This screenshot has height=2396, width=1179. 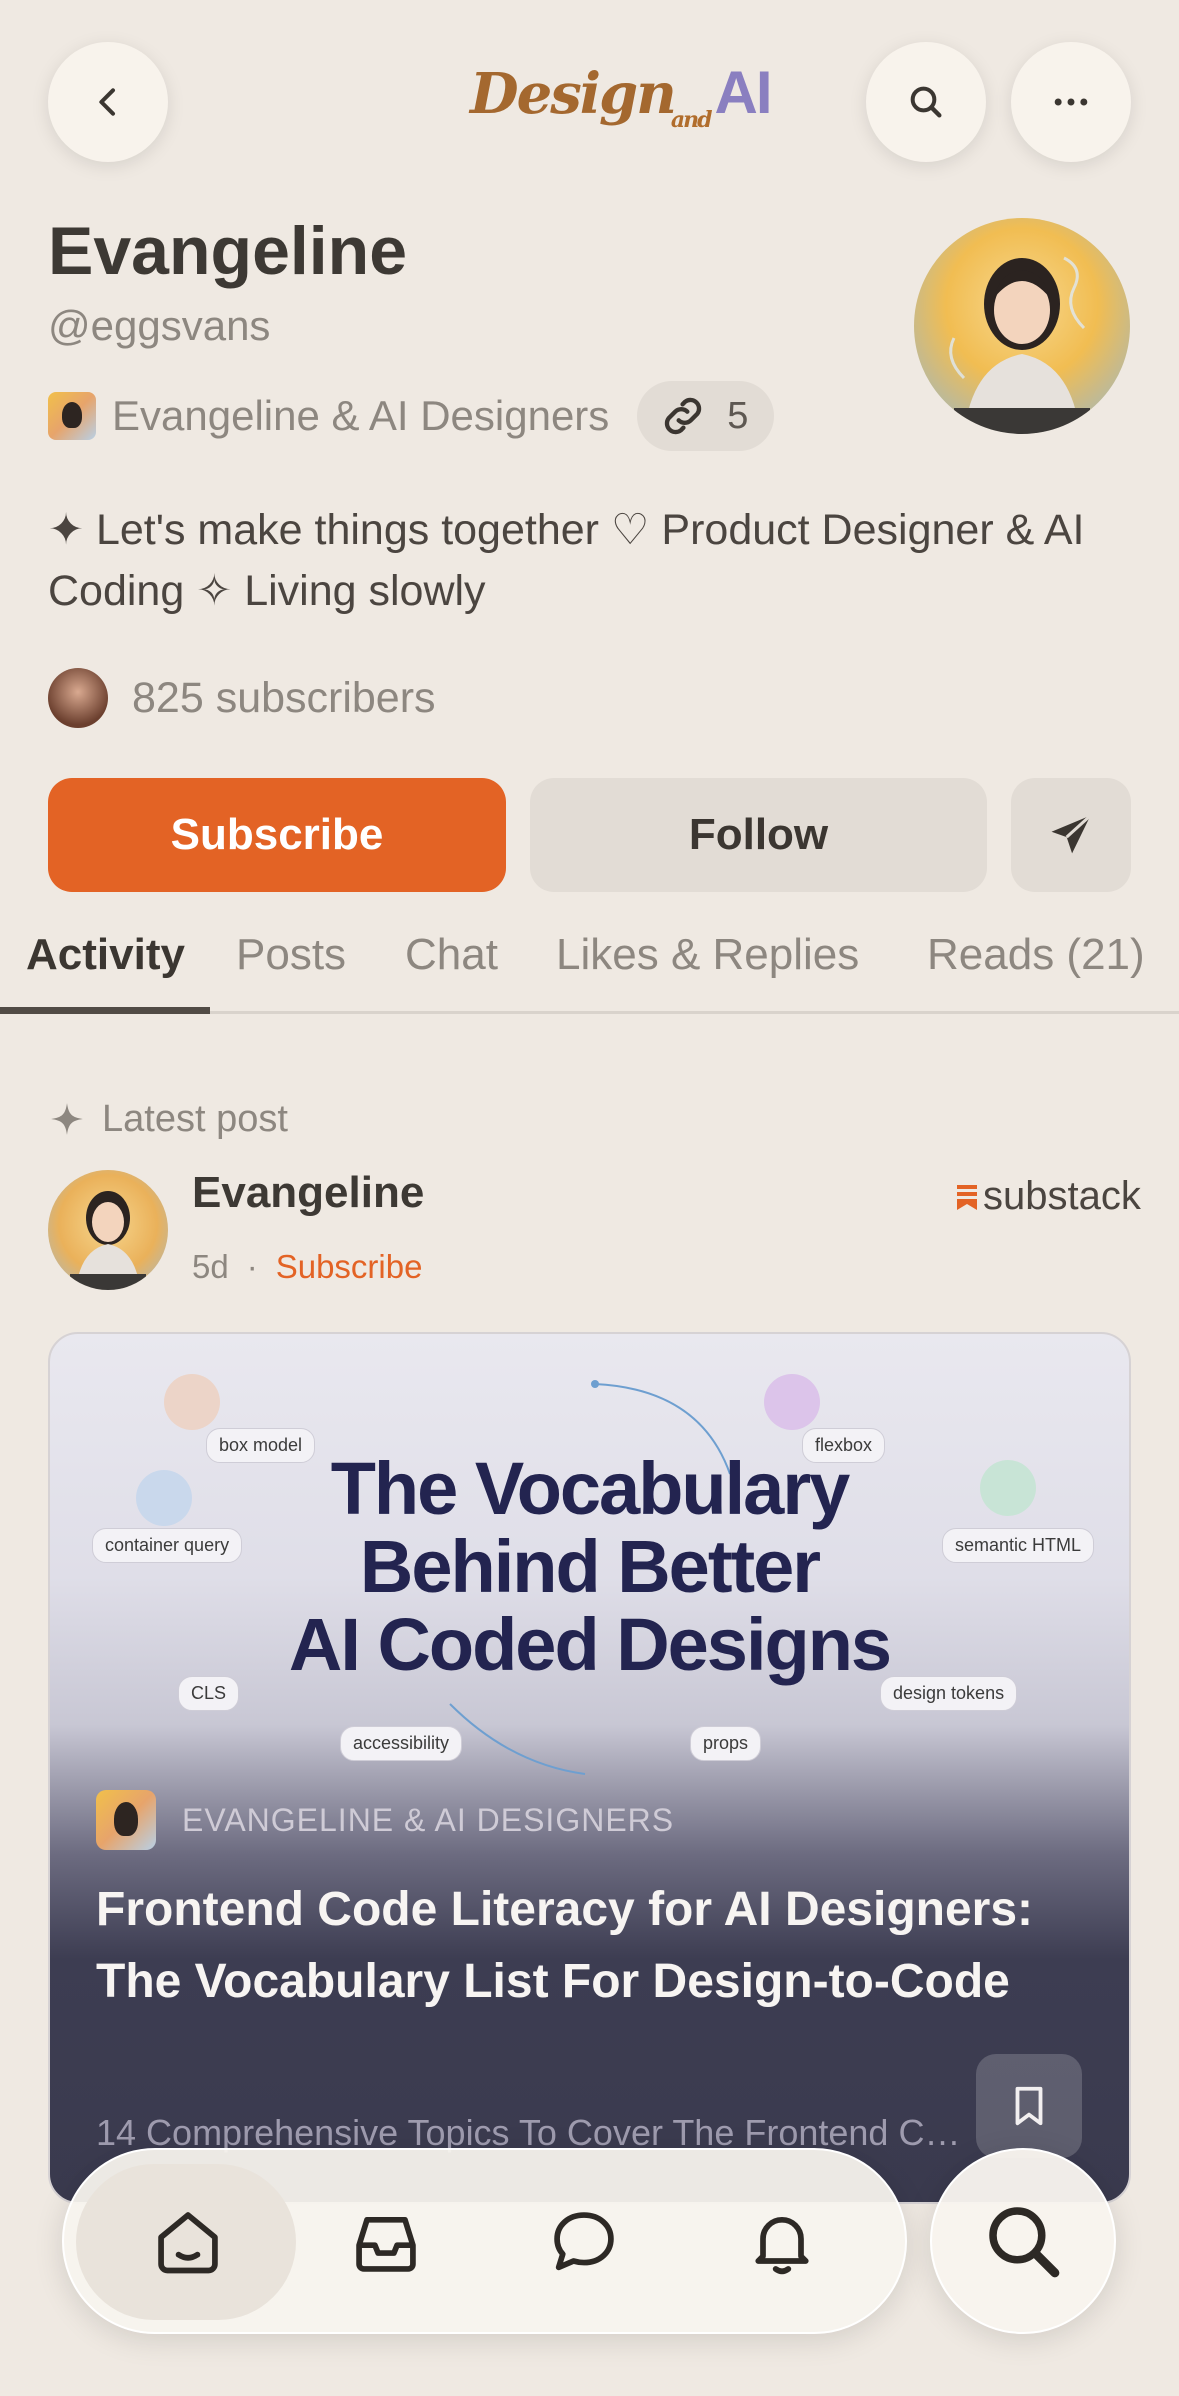 I want to click on tab-posts: Posts, so click(x=291, y=955).